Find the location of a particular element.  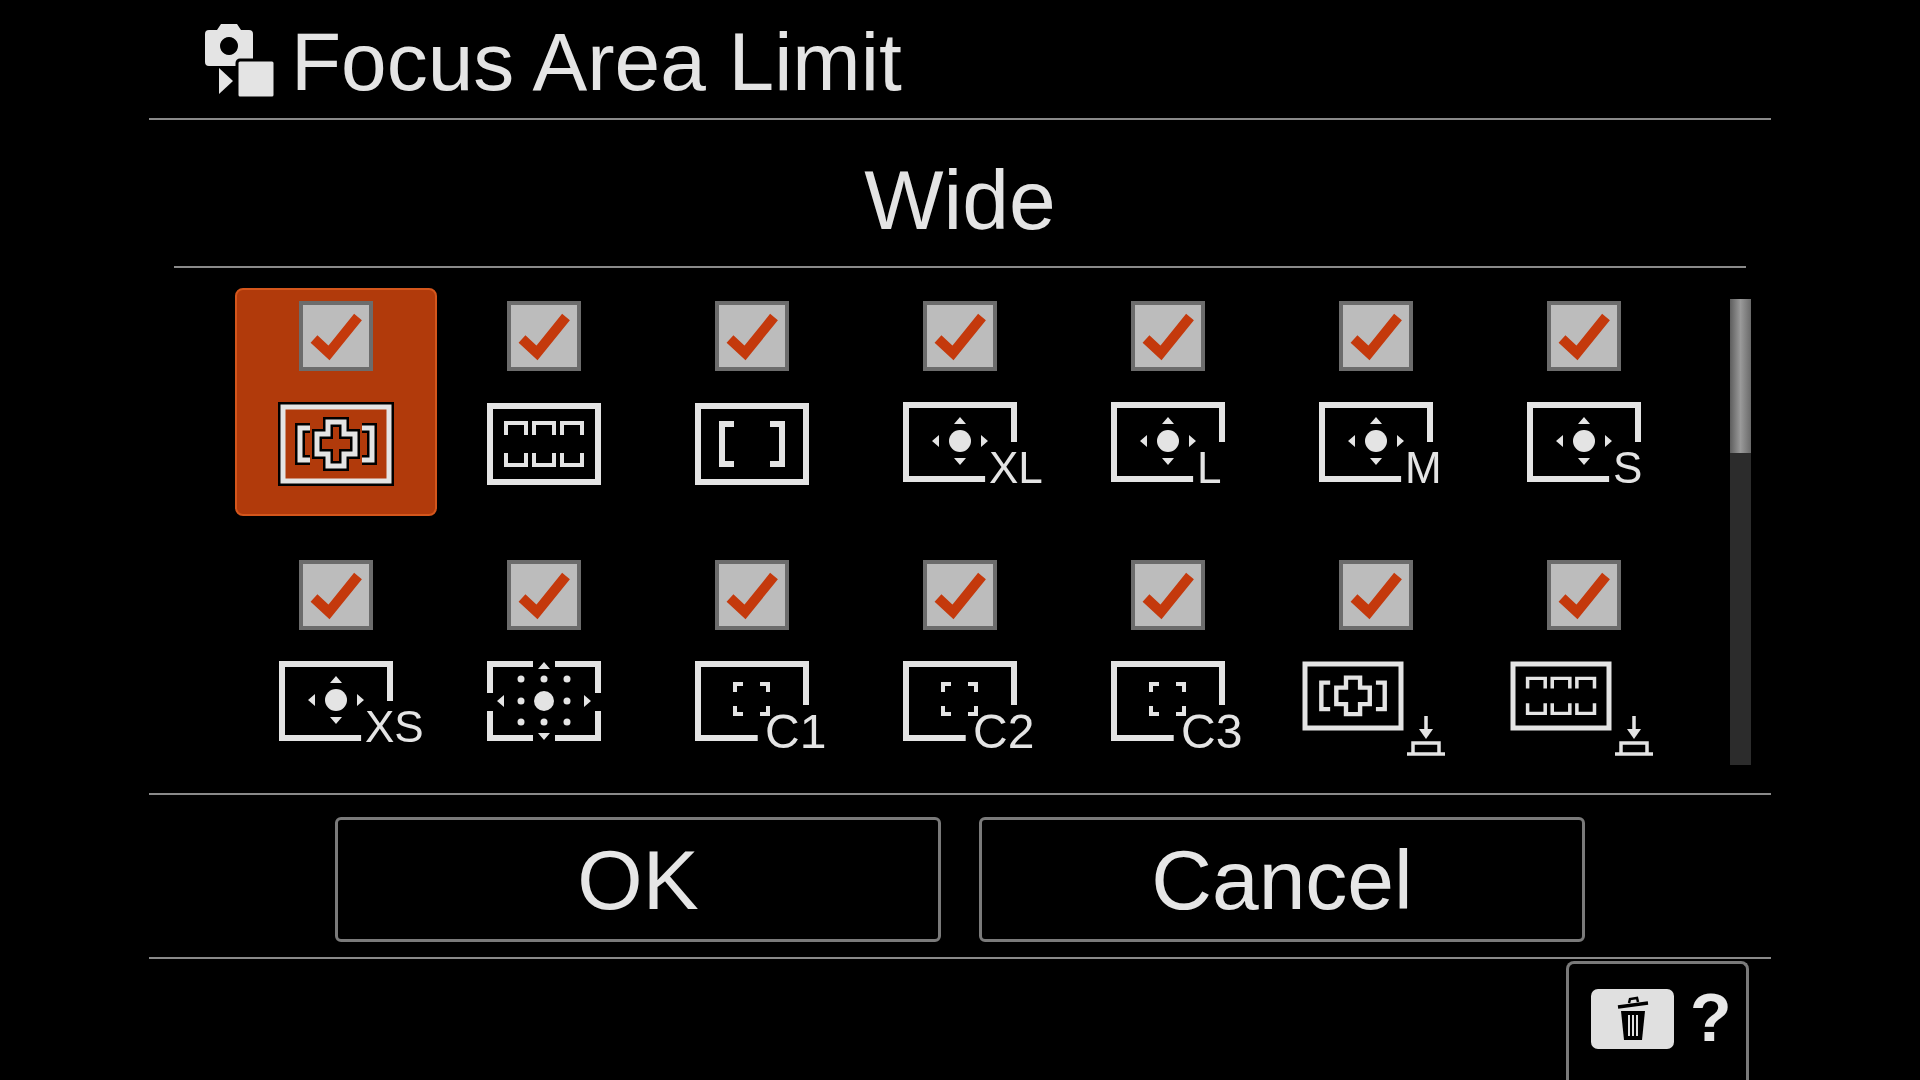

focus-area-option: L is located at coordinates (1168, 402).